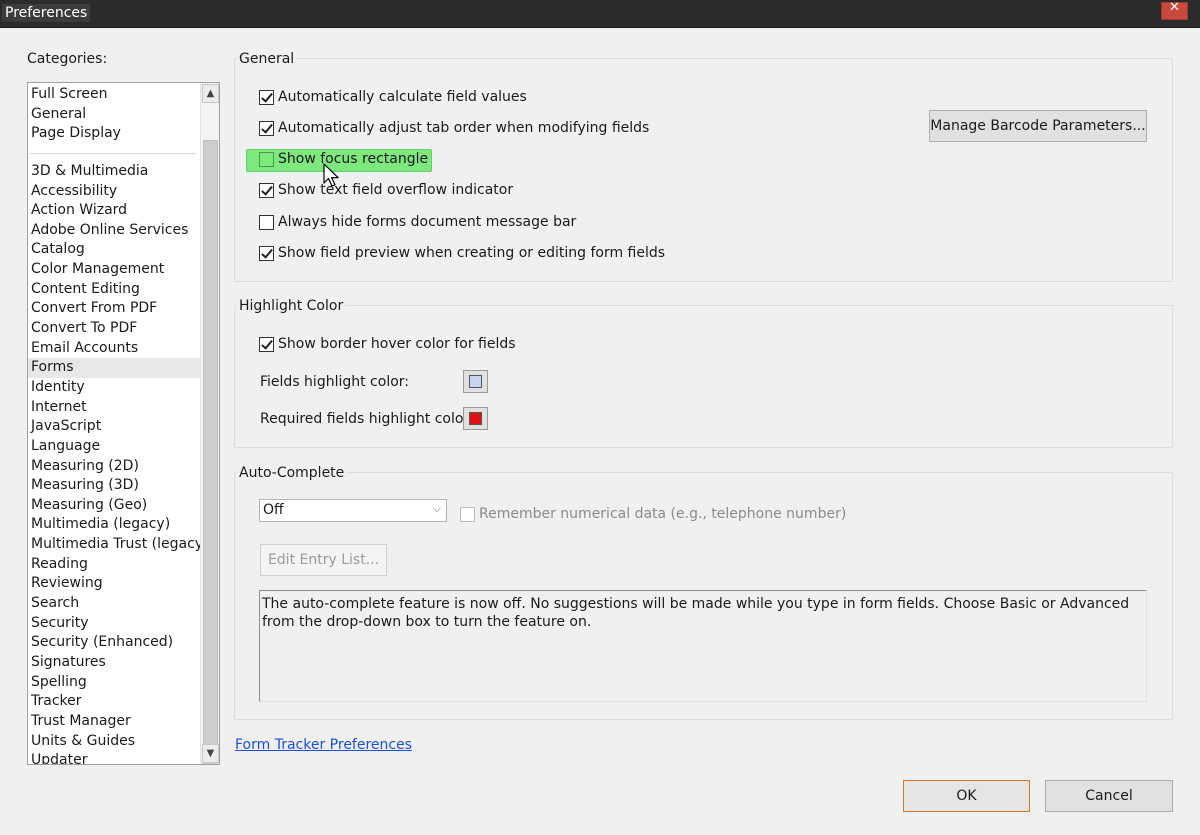  I want to click on fields-highlight-label: Fields highlight color:, so click(335, 382).